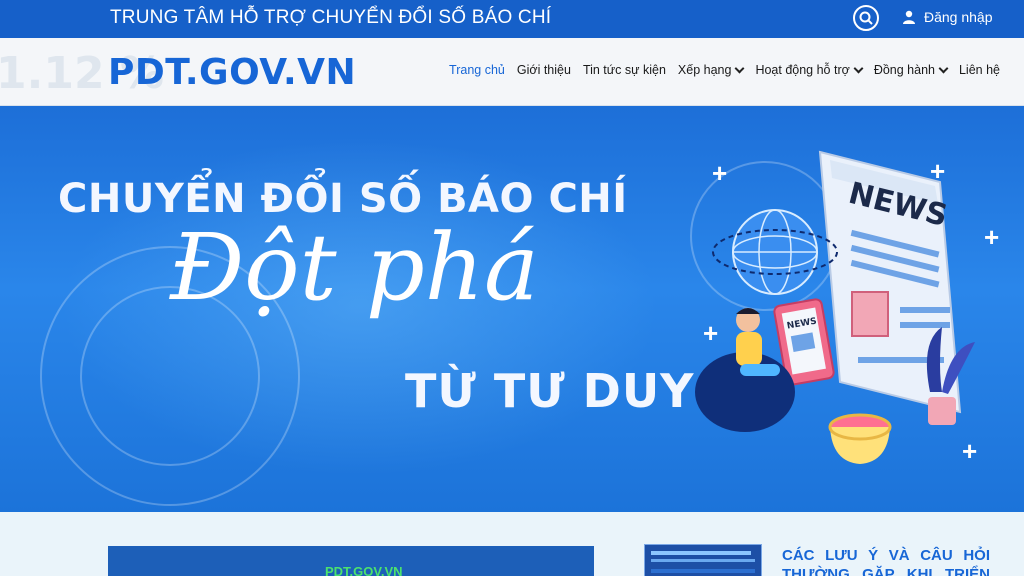 This screenshot has height=576, width=1024. I want to click on nav-item-home: Trang chủ, so click(477, 70).